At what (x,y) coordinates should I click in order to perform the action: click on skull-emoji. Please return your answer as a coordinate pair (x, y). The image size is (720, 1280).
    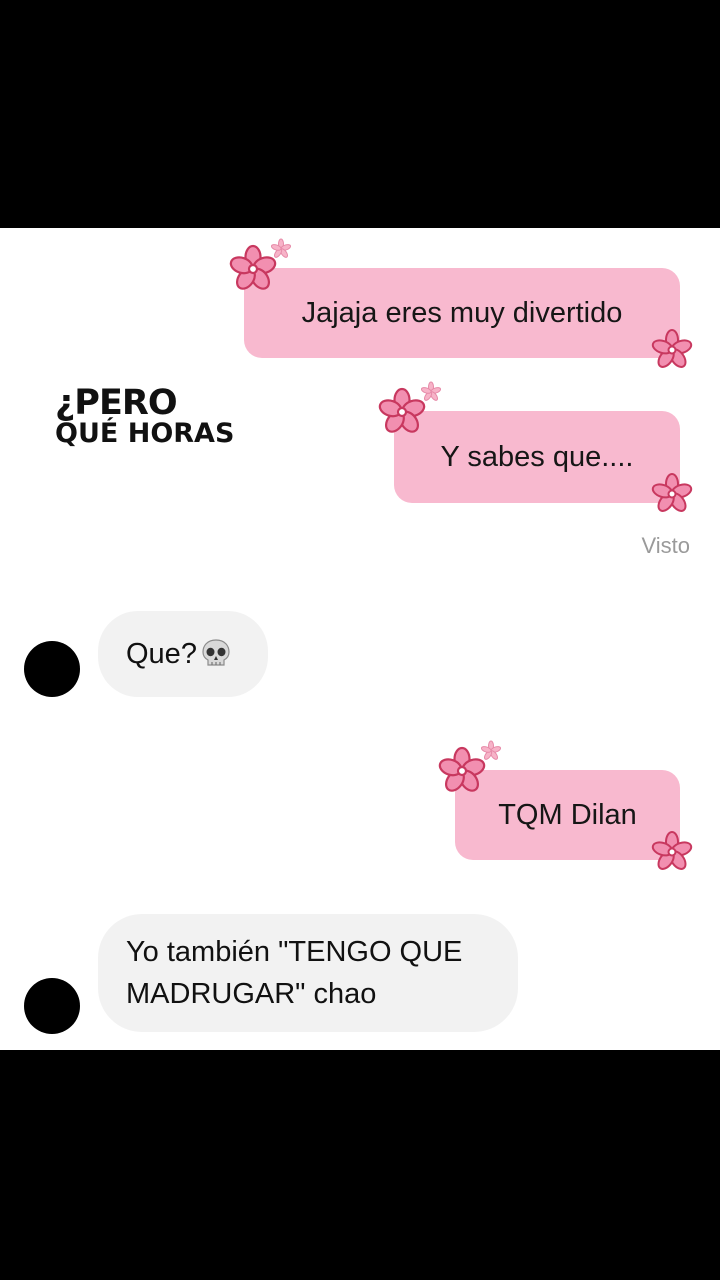
    Looking at the image, I should click on (216, 652).